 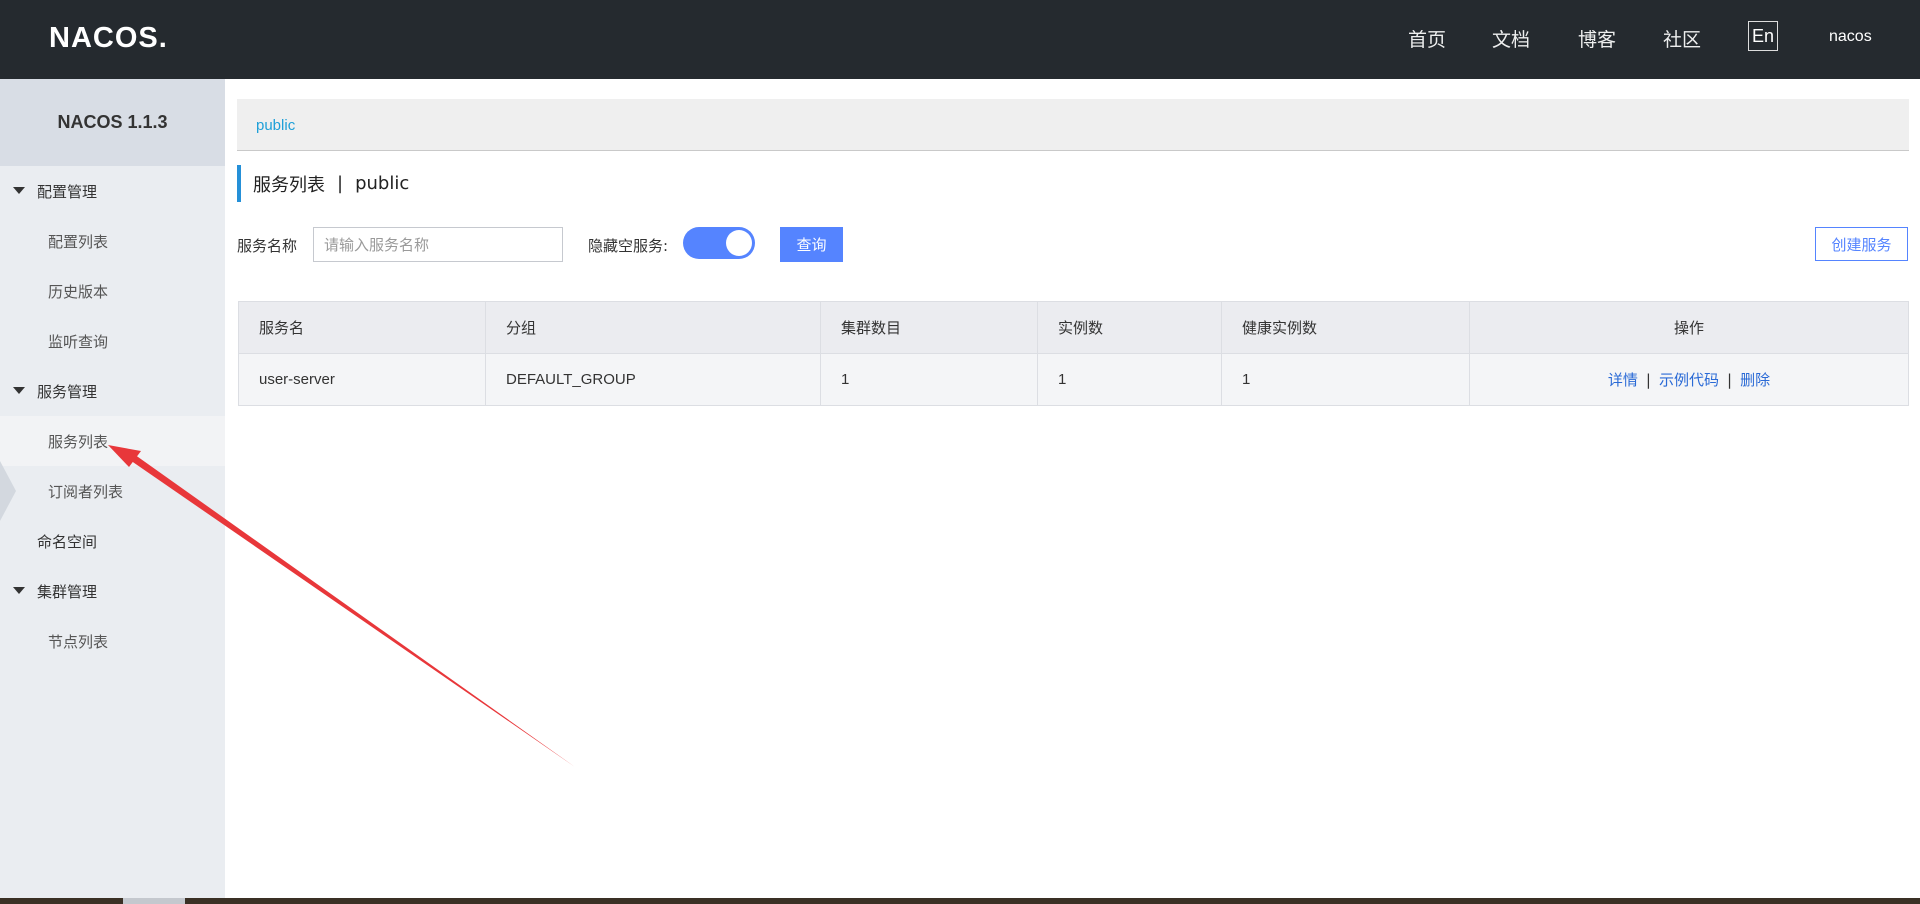 I want to click on sidebar-item-label: 节点列表, so click(x=78, y=641).